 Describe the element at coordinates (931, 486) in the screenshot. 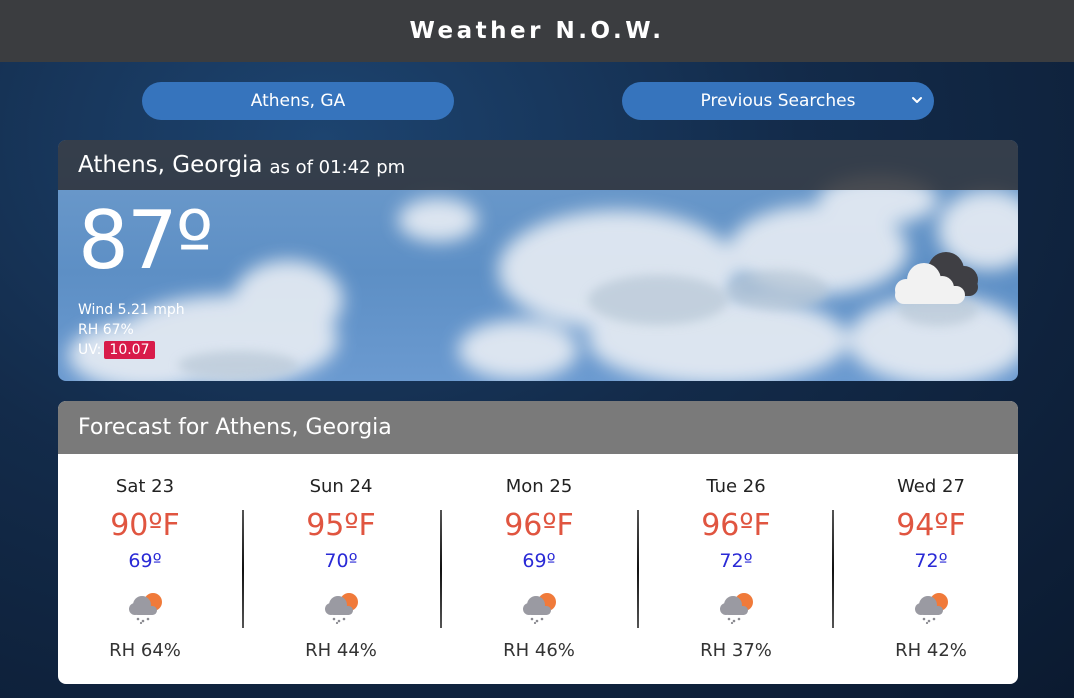

I see `forecast-day-name: Wed 27` at that location.